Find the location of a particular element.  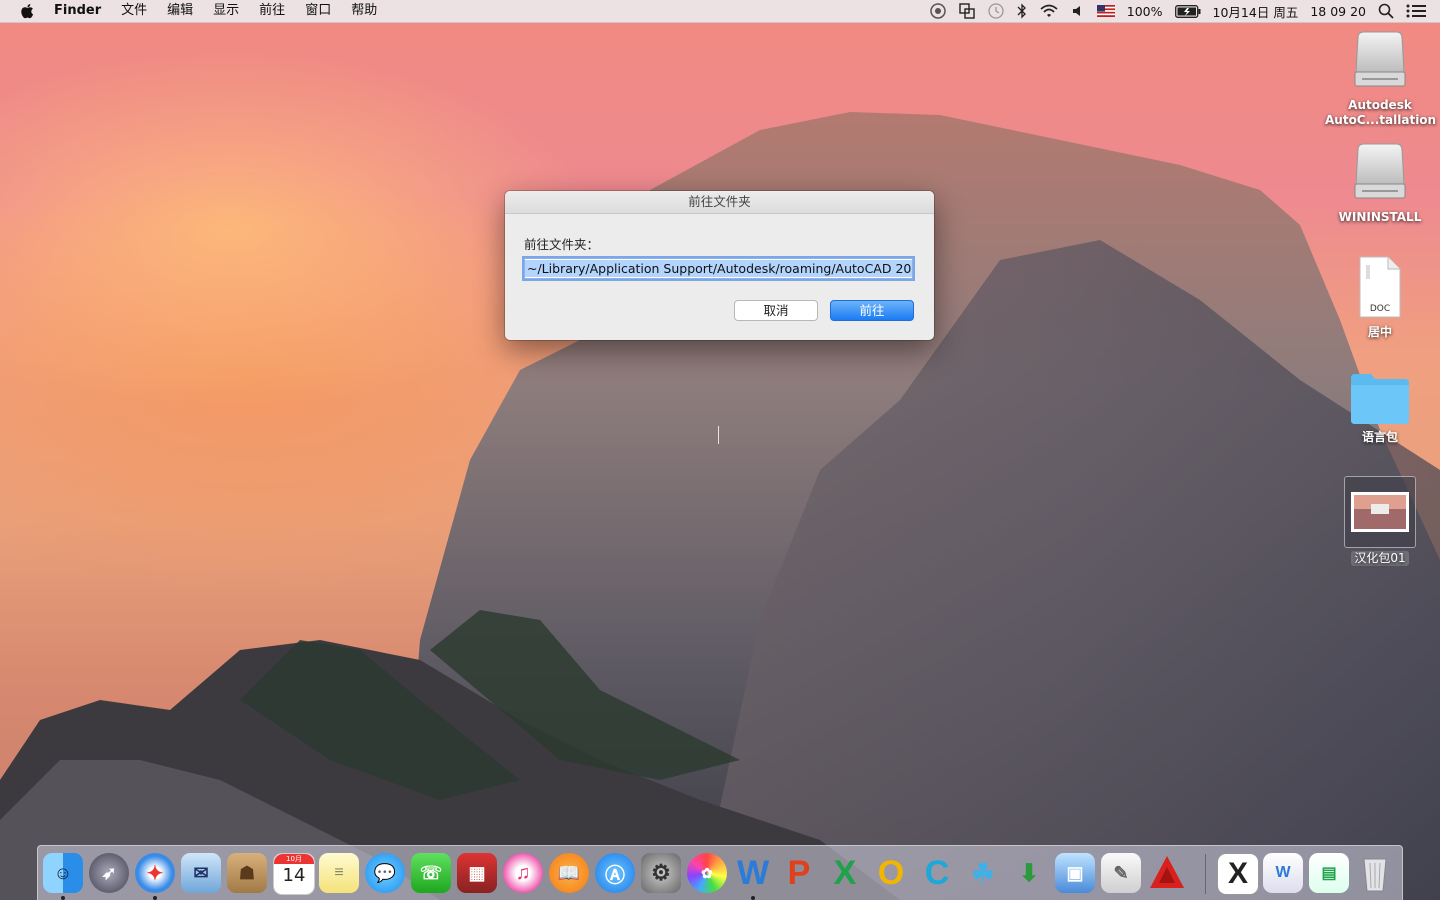

cancel-button: 取消 is located at coordinates (776, 310).